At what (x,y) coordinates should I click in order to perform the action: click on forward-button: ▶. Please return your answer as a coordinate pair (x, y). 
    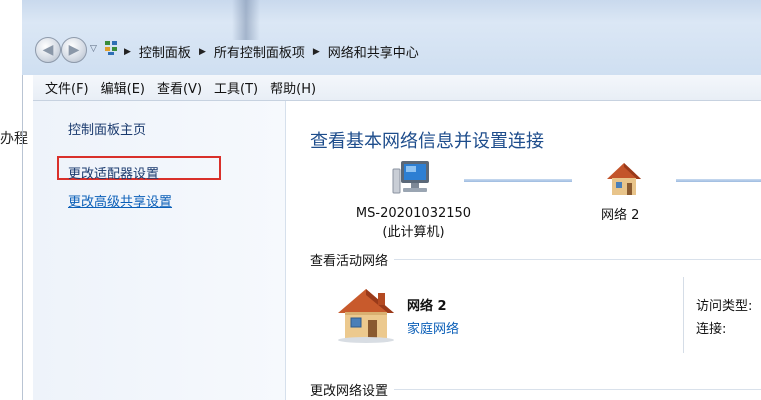
    Looking at the image, I should click on (74, 50).